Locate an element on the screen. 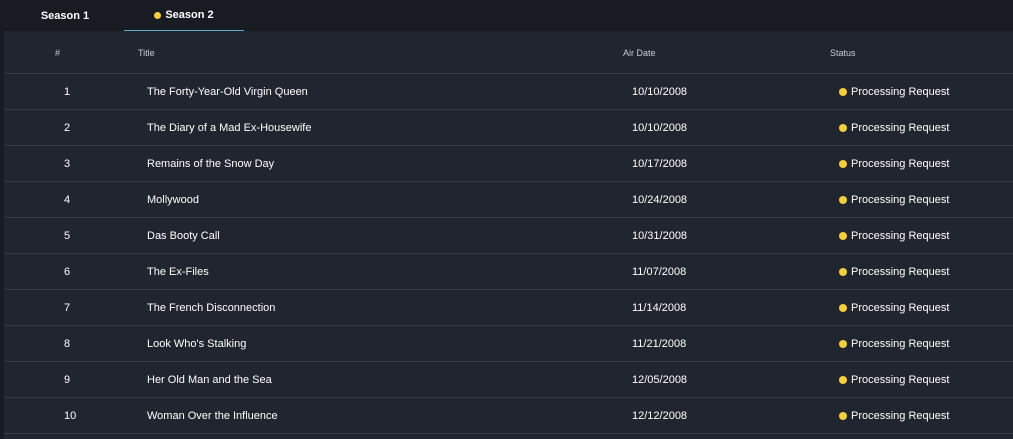 The image size is (1013, 439). tab-season-2: Season 2 is located at coordinates (184, 15).